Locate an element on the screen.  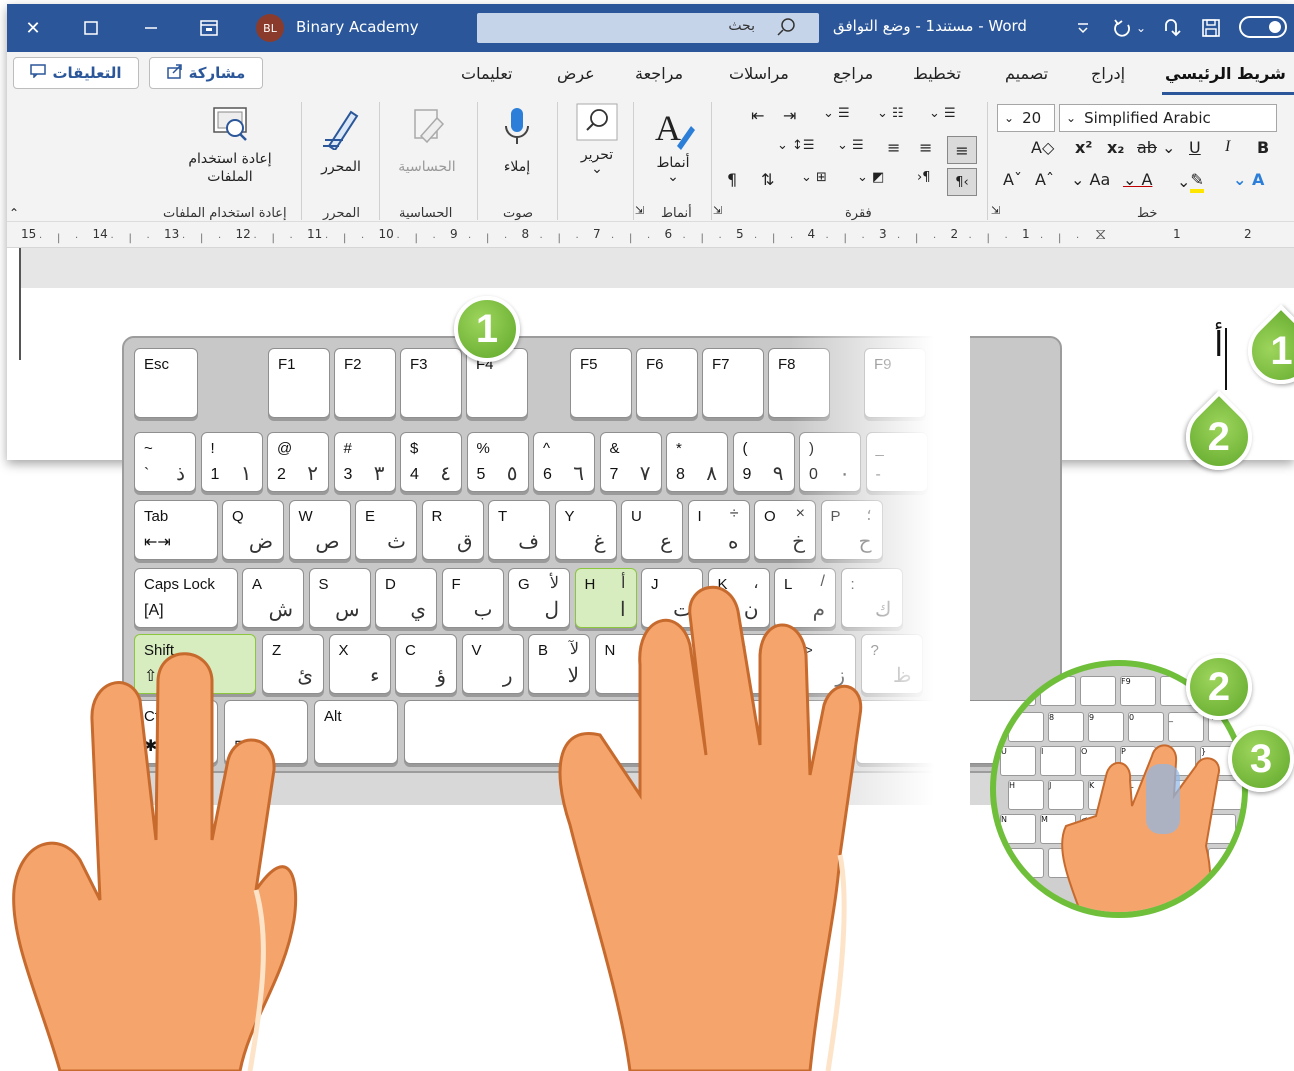
tab-review: مراجعة is located at coordinates (659, 73).